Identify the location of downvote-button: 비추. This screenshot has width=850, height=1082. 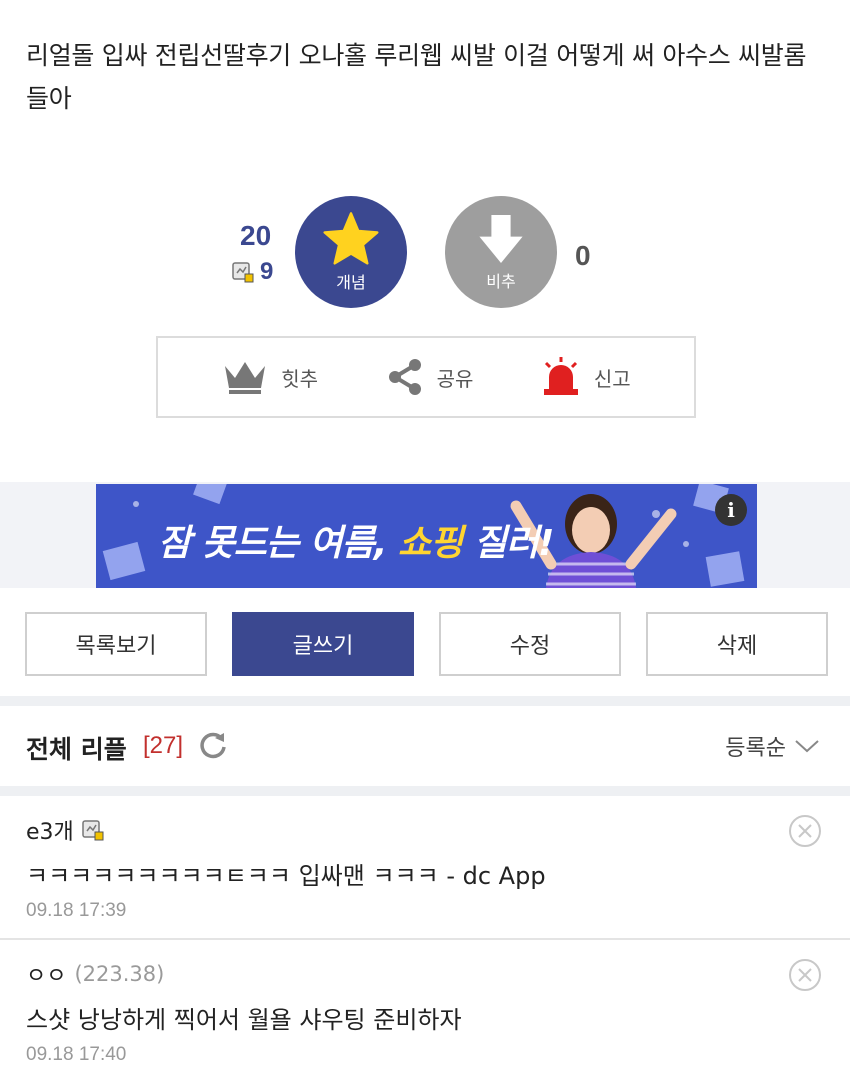
(501, 252).